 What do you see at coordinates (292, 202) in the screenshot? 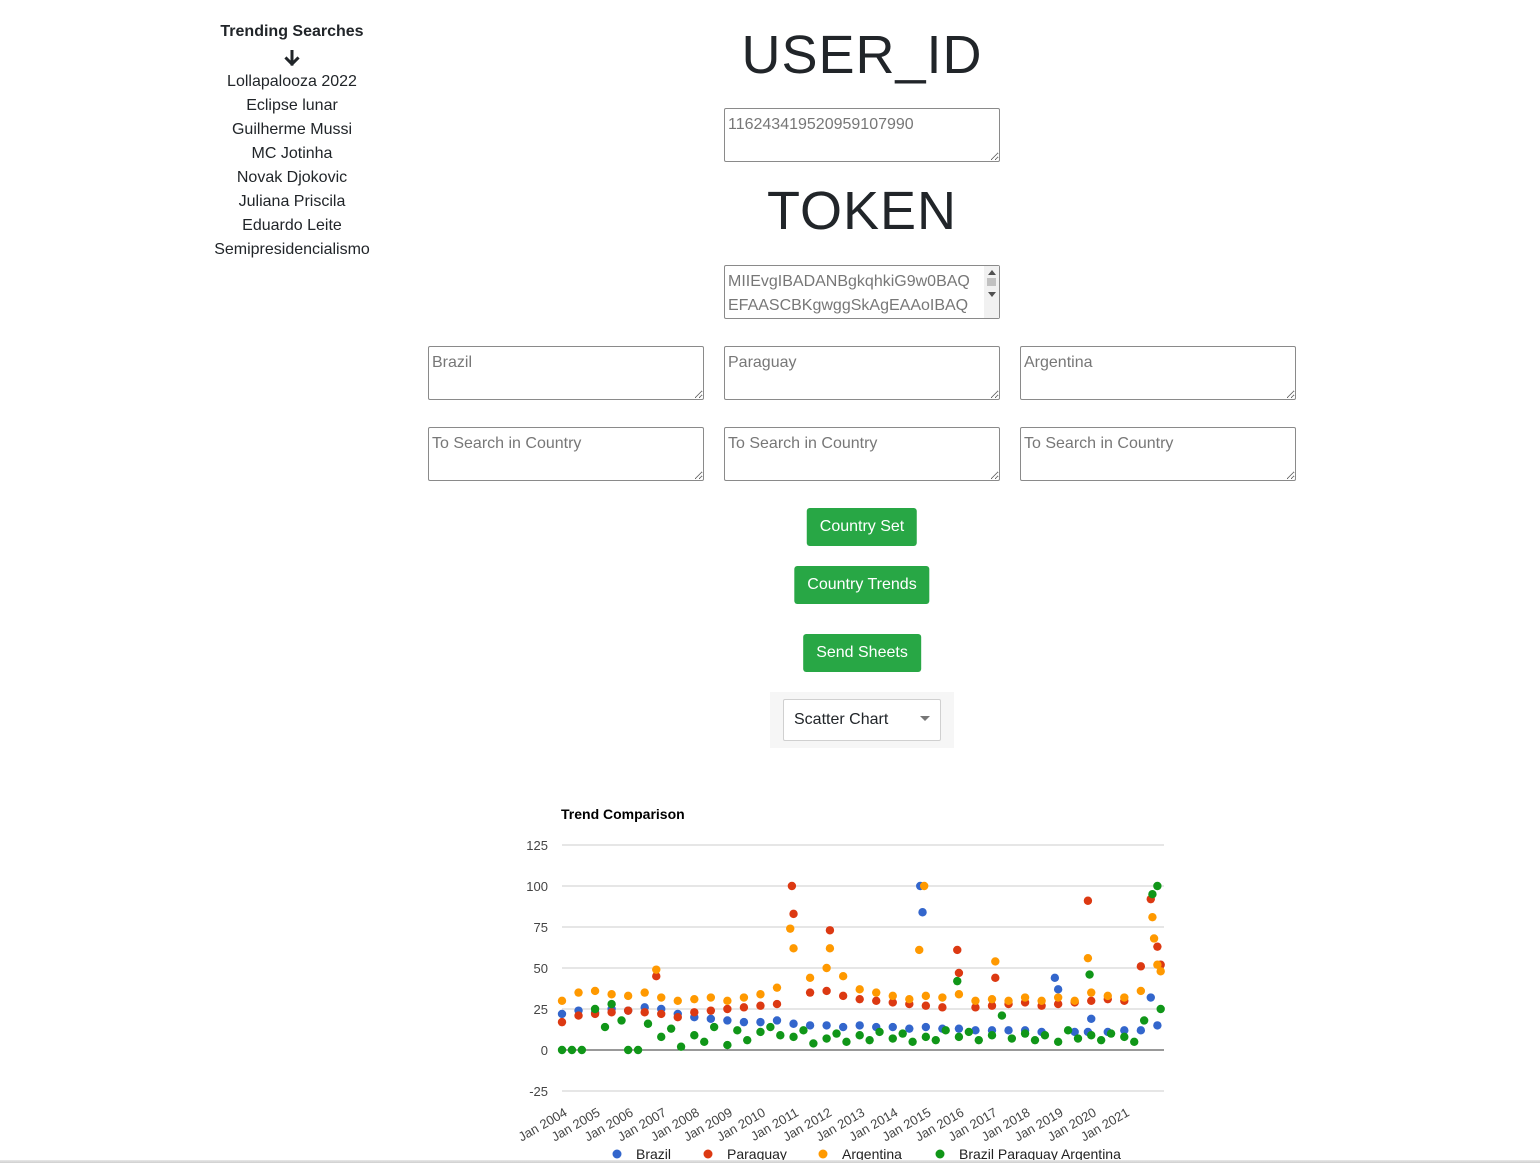
I see `trend-item: Juliana Priscila` at bounding box center [292, 202].